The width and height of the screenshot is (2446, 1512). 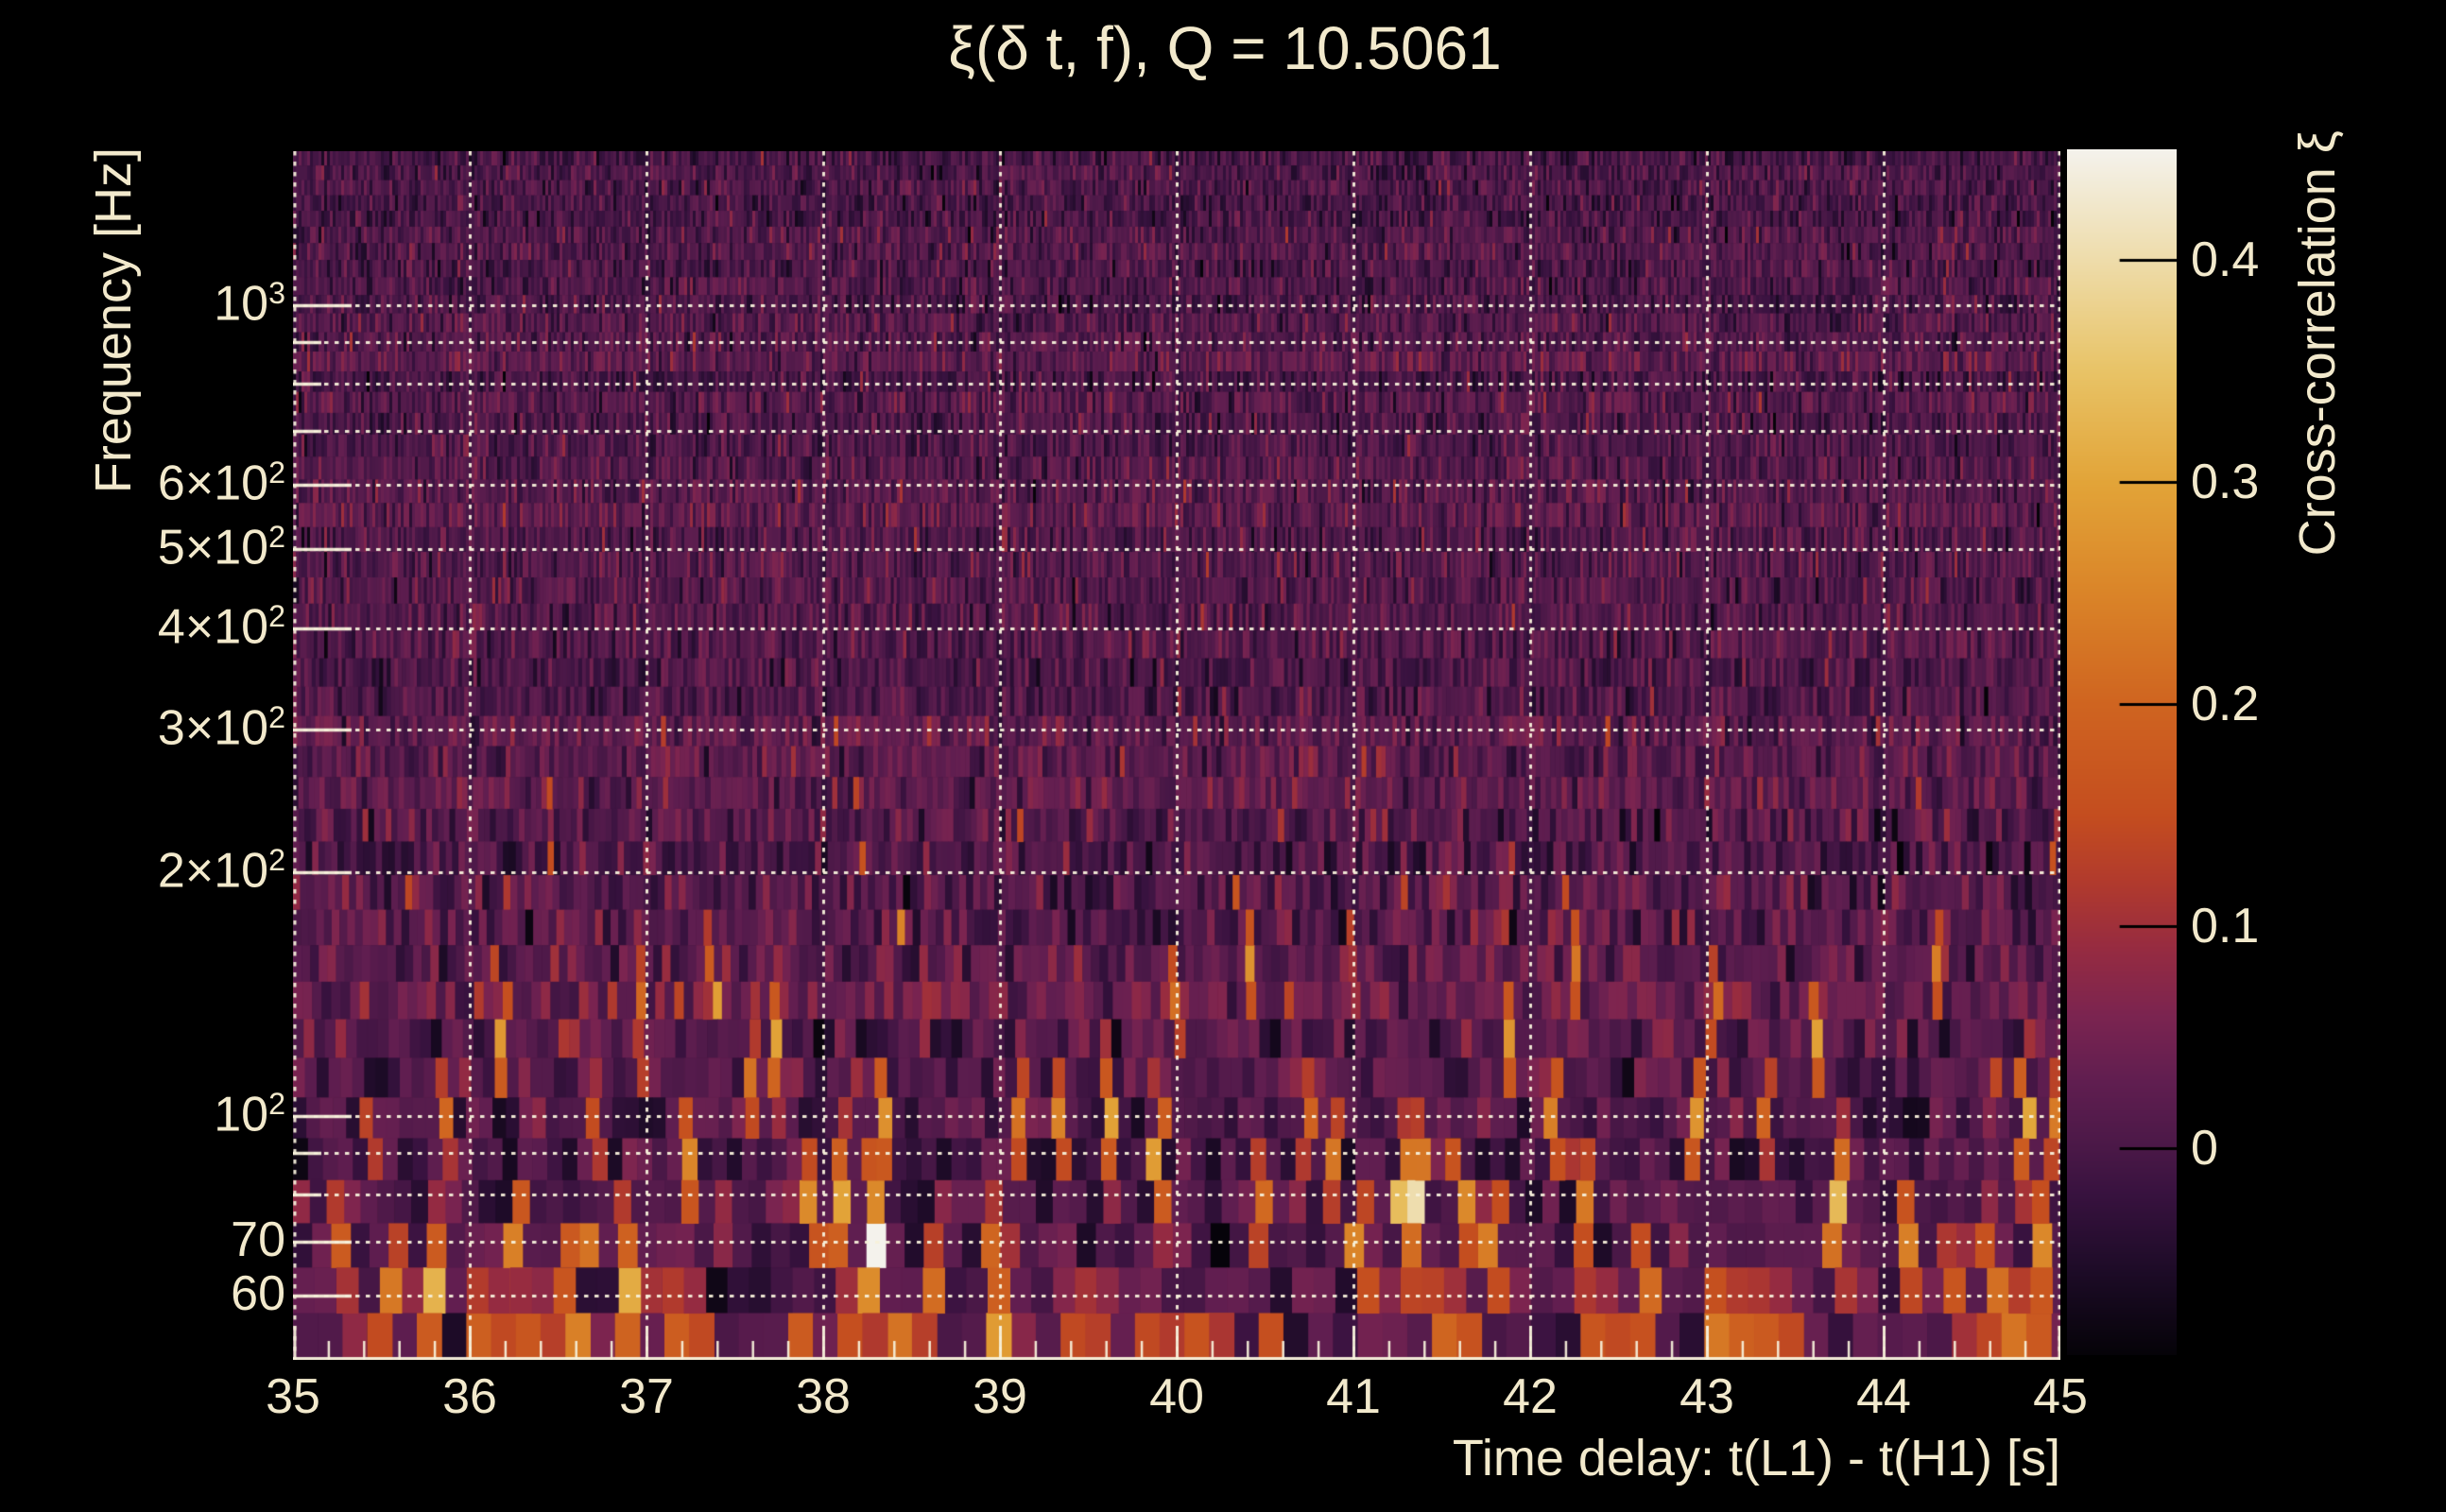 What do you see at coordinates (221, 626) in the screenshot?
I see `y-tick-label-400: 4×102` at bounding box center [221, 626].